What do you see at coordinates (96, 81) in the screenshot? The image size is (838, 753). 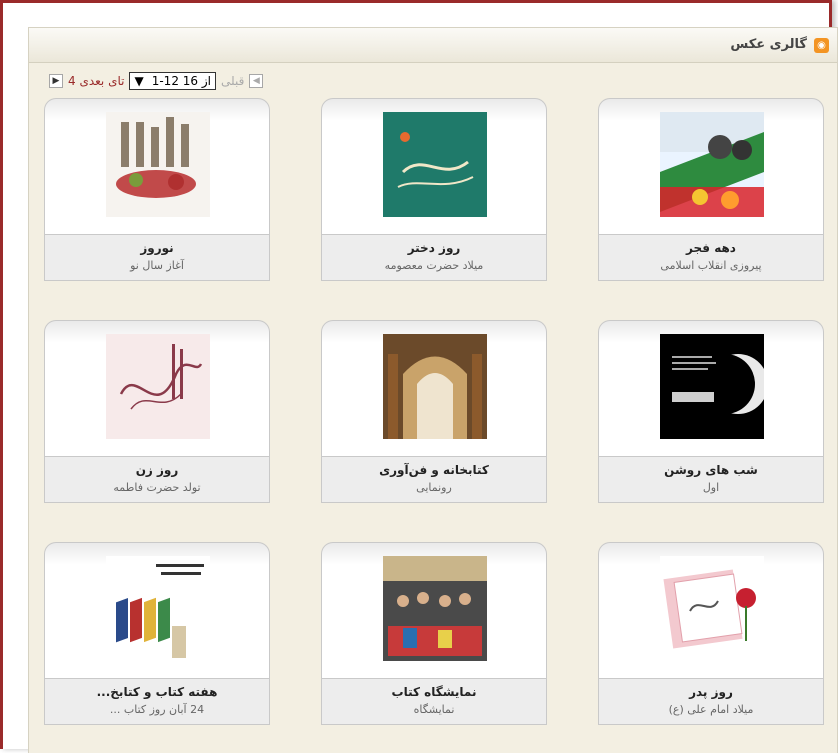 I see `next-link: 4 تای بعدی` at bounding box center [96, 81].